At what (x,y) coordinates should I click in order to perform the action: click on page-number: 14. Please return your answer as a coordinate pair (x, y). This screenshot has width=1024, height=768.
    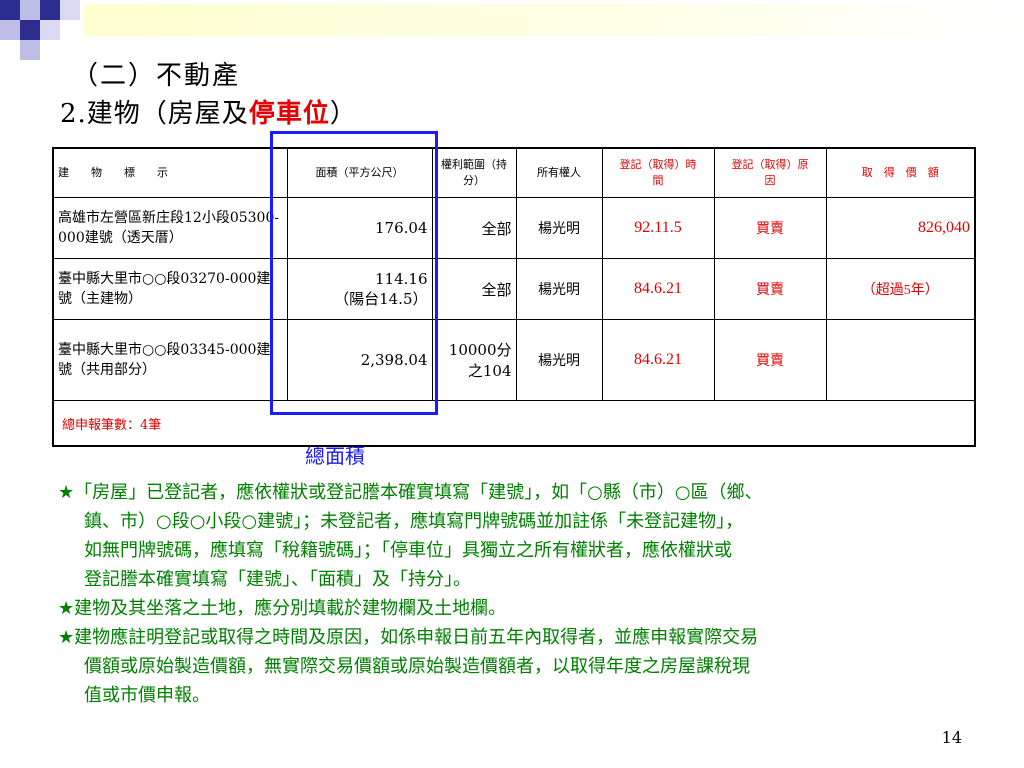
    Looking at the image, I should click on (951, 737).